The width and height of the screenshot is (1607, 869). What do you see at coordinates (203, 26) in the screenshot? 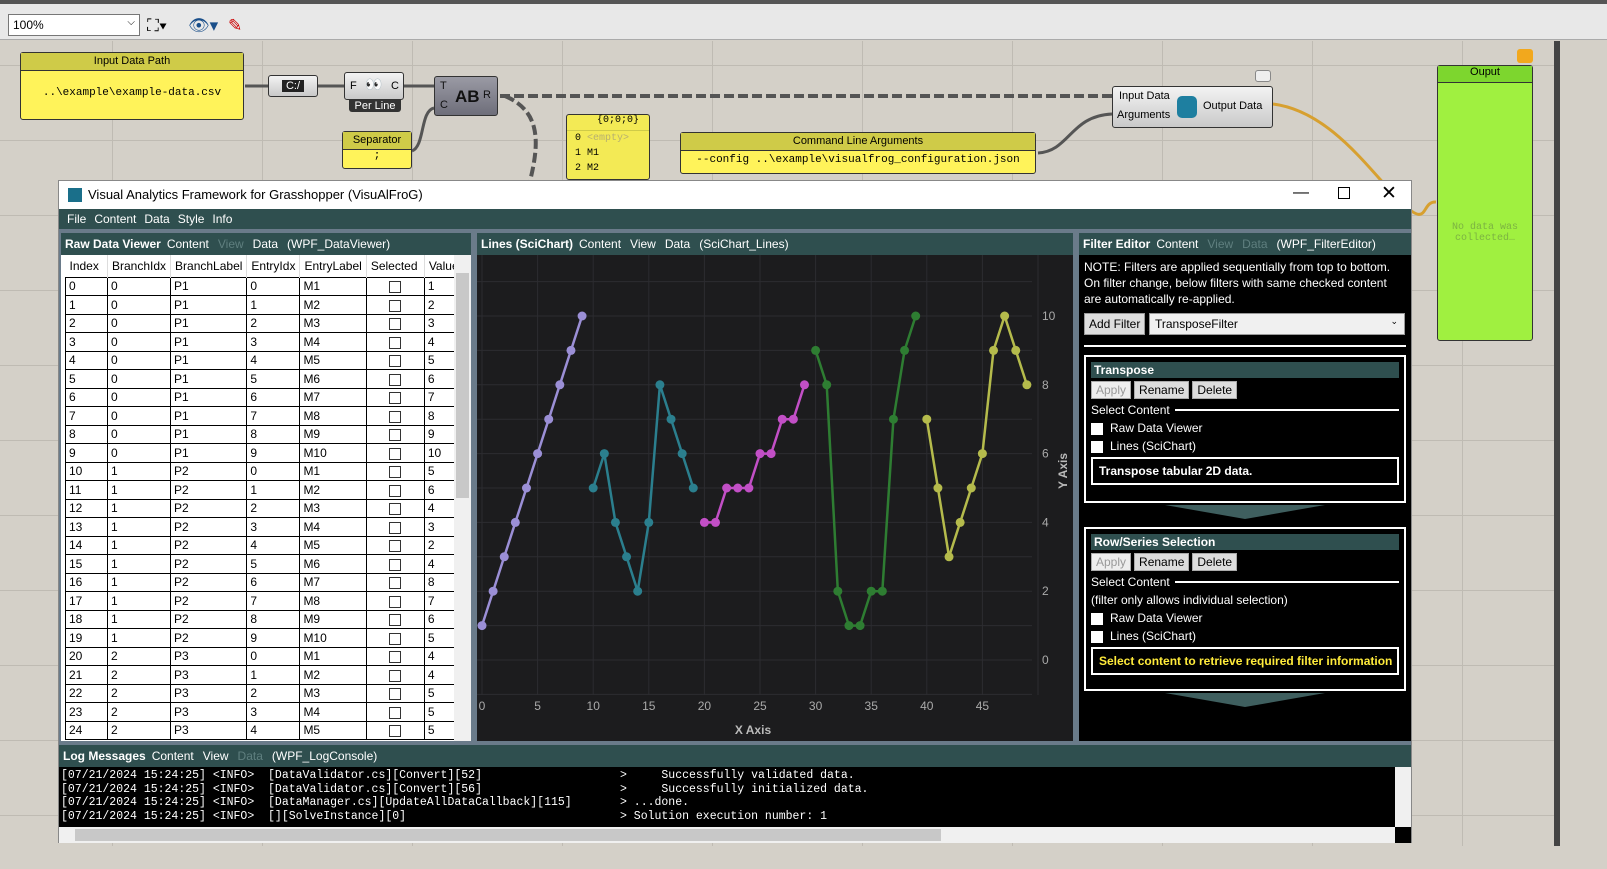
I see `eye-icon: 👁▾` at bounding box center [203, 26].